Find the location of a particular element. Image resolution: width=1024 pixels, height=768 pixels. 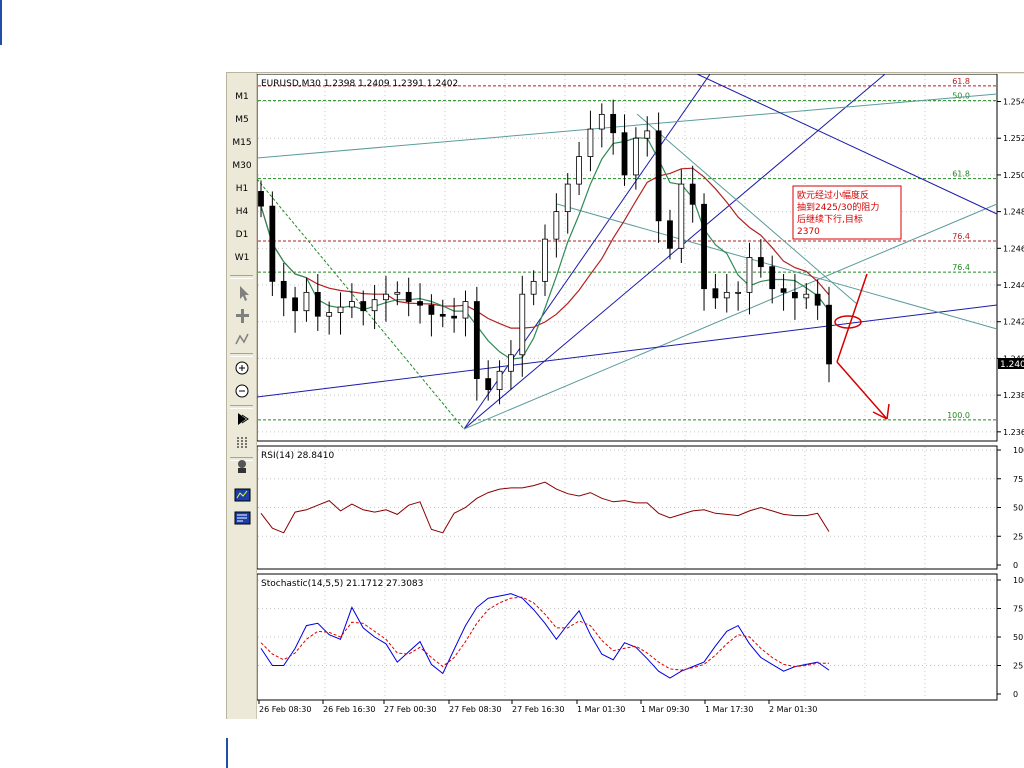

price-tick-label: 1.2545 is located at coordinates (1013, 102).